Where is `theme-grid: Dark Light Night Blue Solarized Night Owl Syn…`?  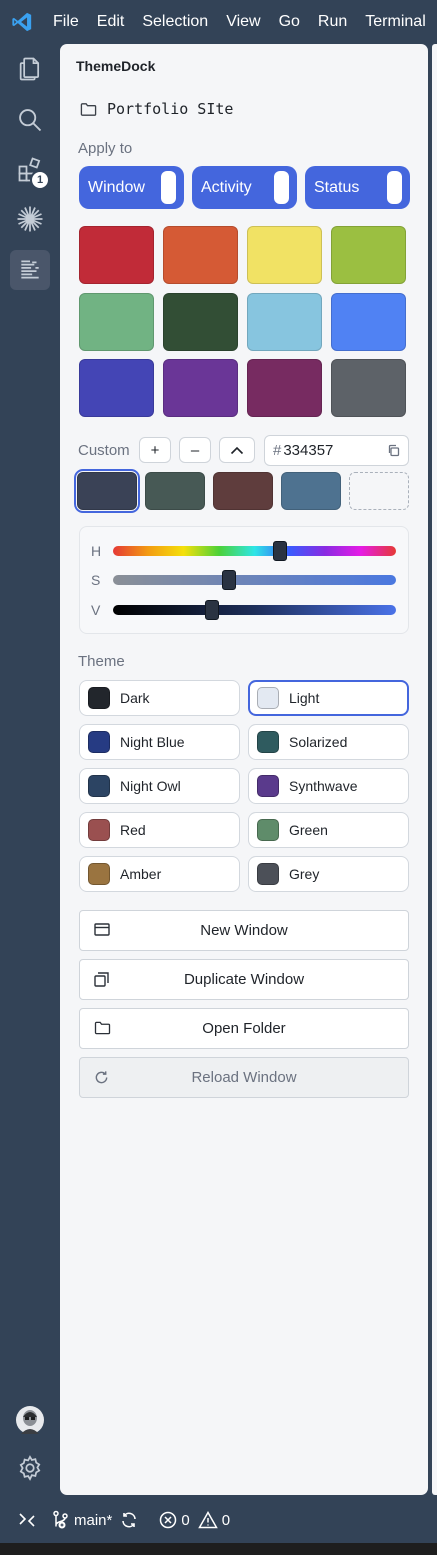 theme-grid: Dark Light Night Blue Solarized Night Owl Syn… is located at coordinates (244, 786).